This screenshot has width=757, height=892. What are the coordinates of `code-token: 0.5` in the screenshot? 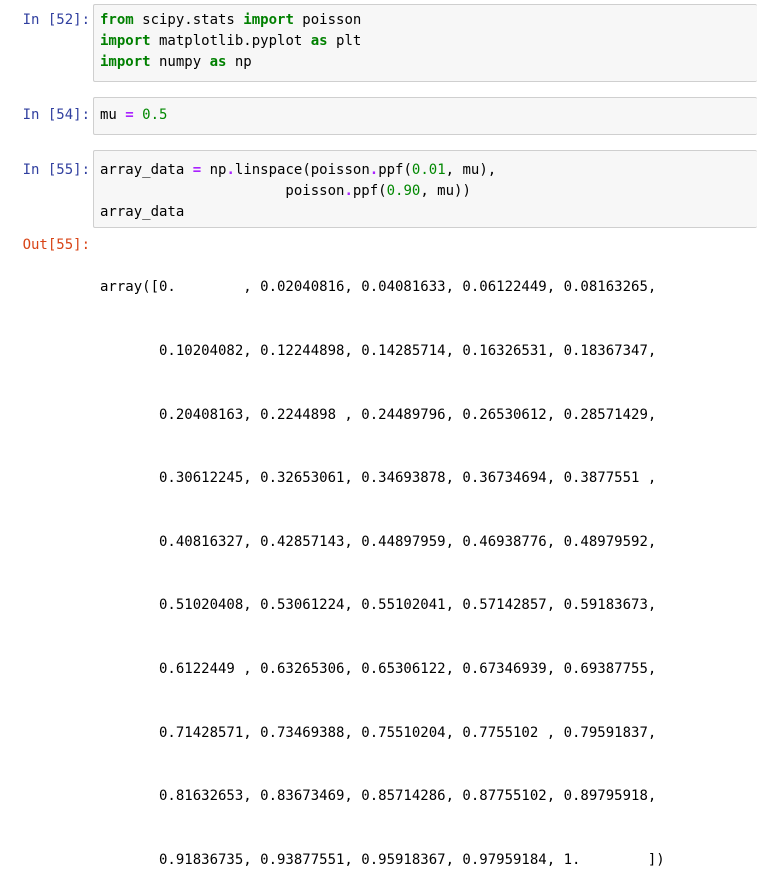 It's located at (155, 115).